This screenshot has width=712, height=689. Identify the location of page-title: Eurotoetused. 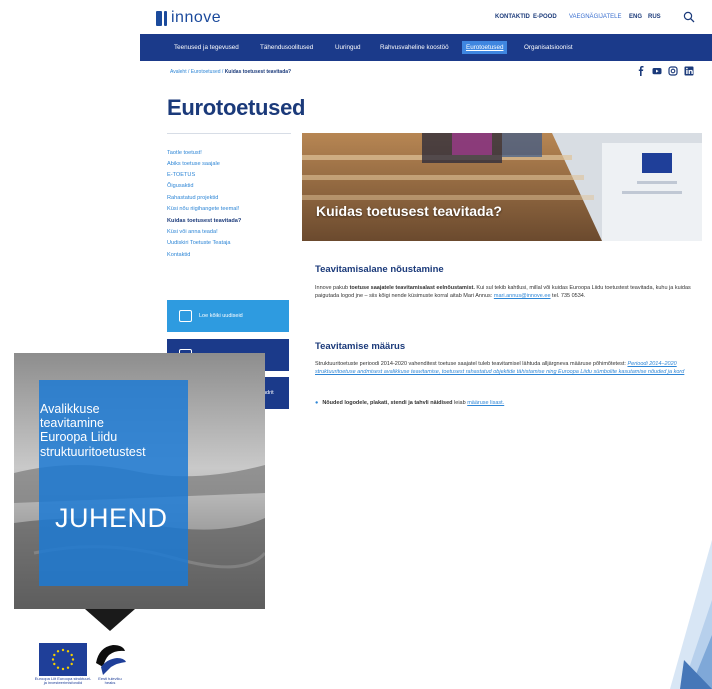
(236, 107).